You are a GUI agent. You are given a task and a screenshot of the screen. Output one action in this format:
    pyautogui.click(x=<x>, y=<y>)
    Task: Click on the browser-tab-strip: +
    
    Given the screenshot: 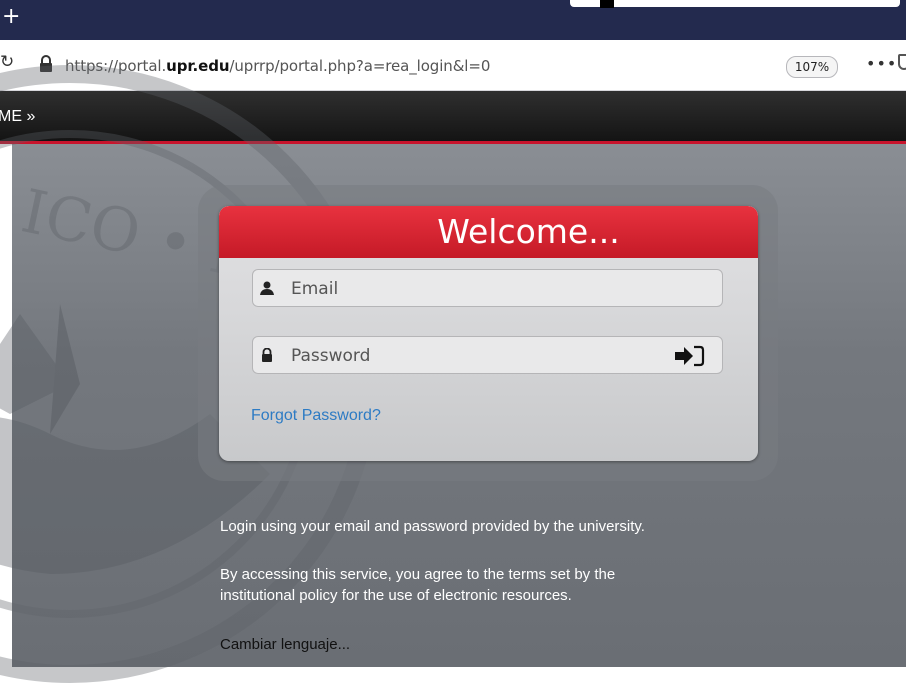 What is the action you would take?
    pyautogui.click(x=453, y=20)
    